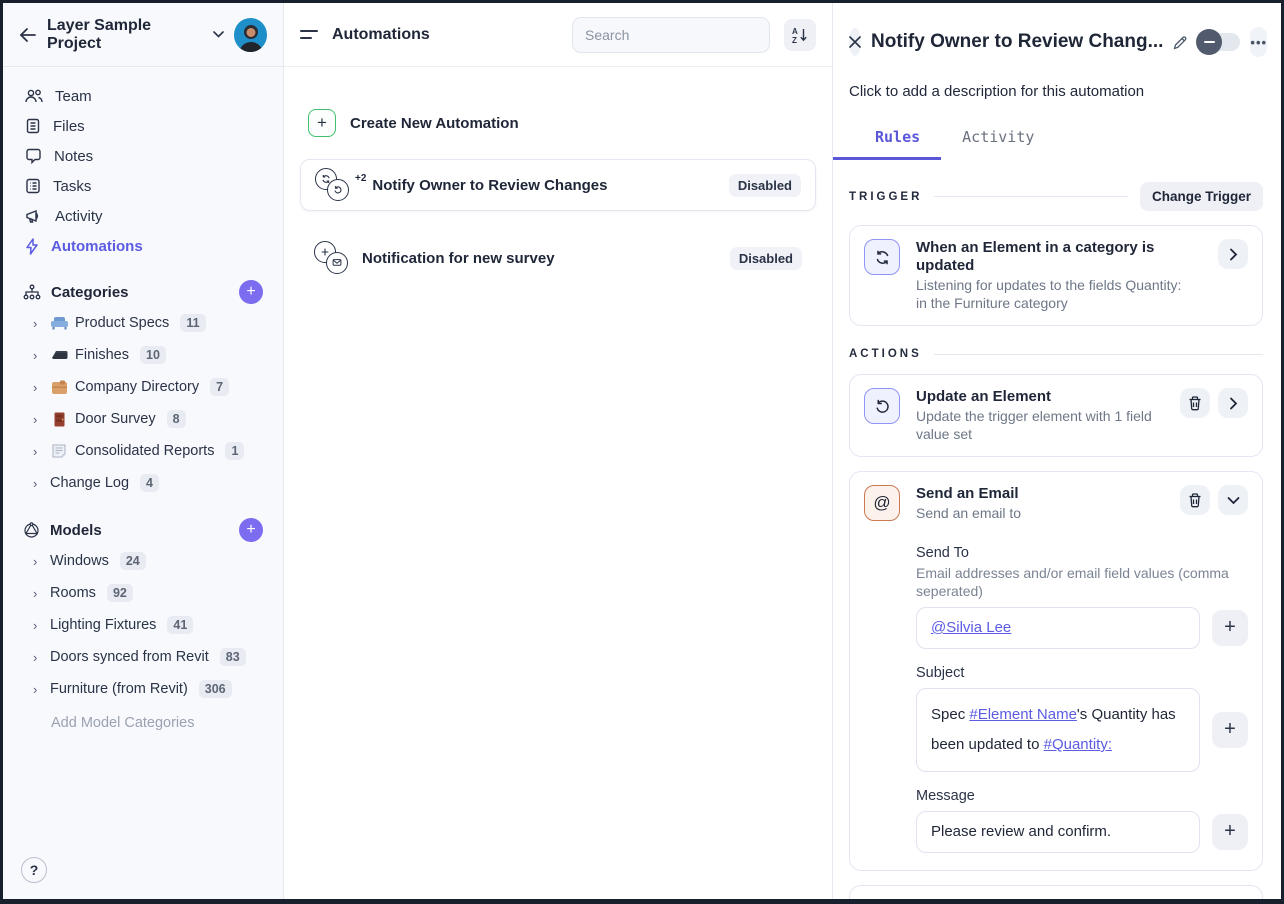  I want to click on model-furniture: › Furniture (from Revit) 306, so click(143, 689).